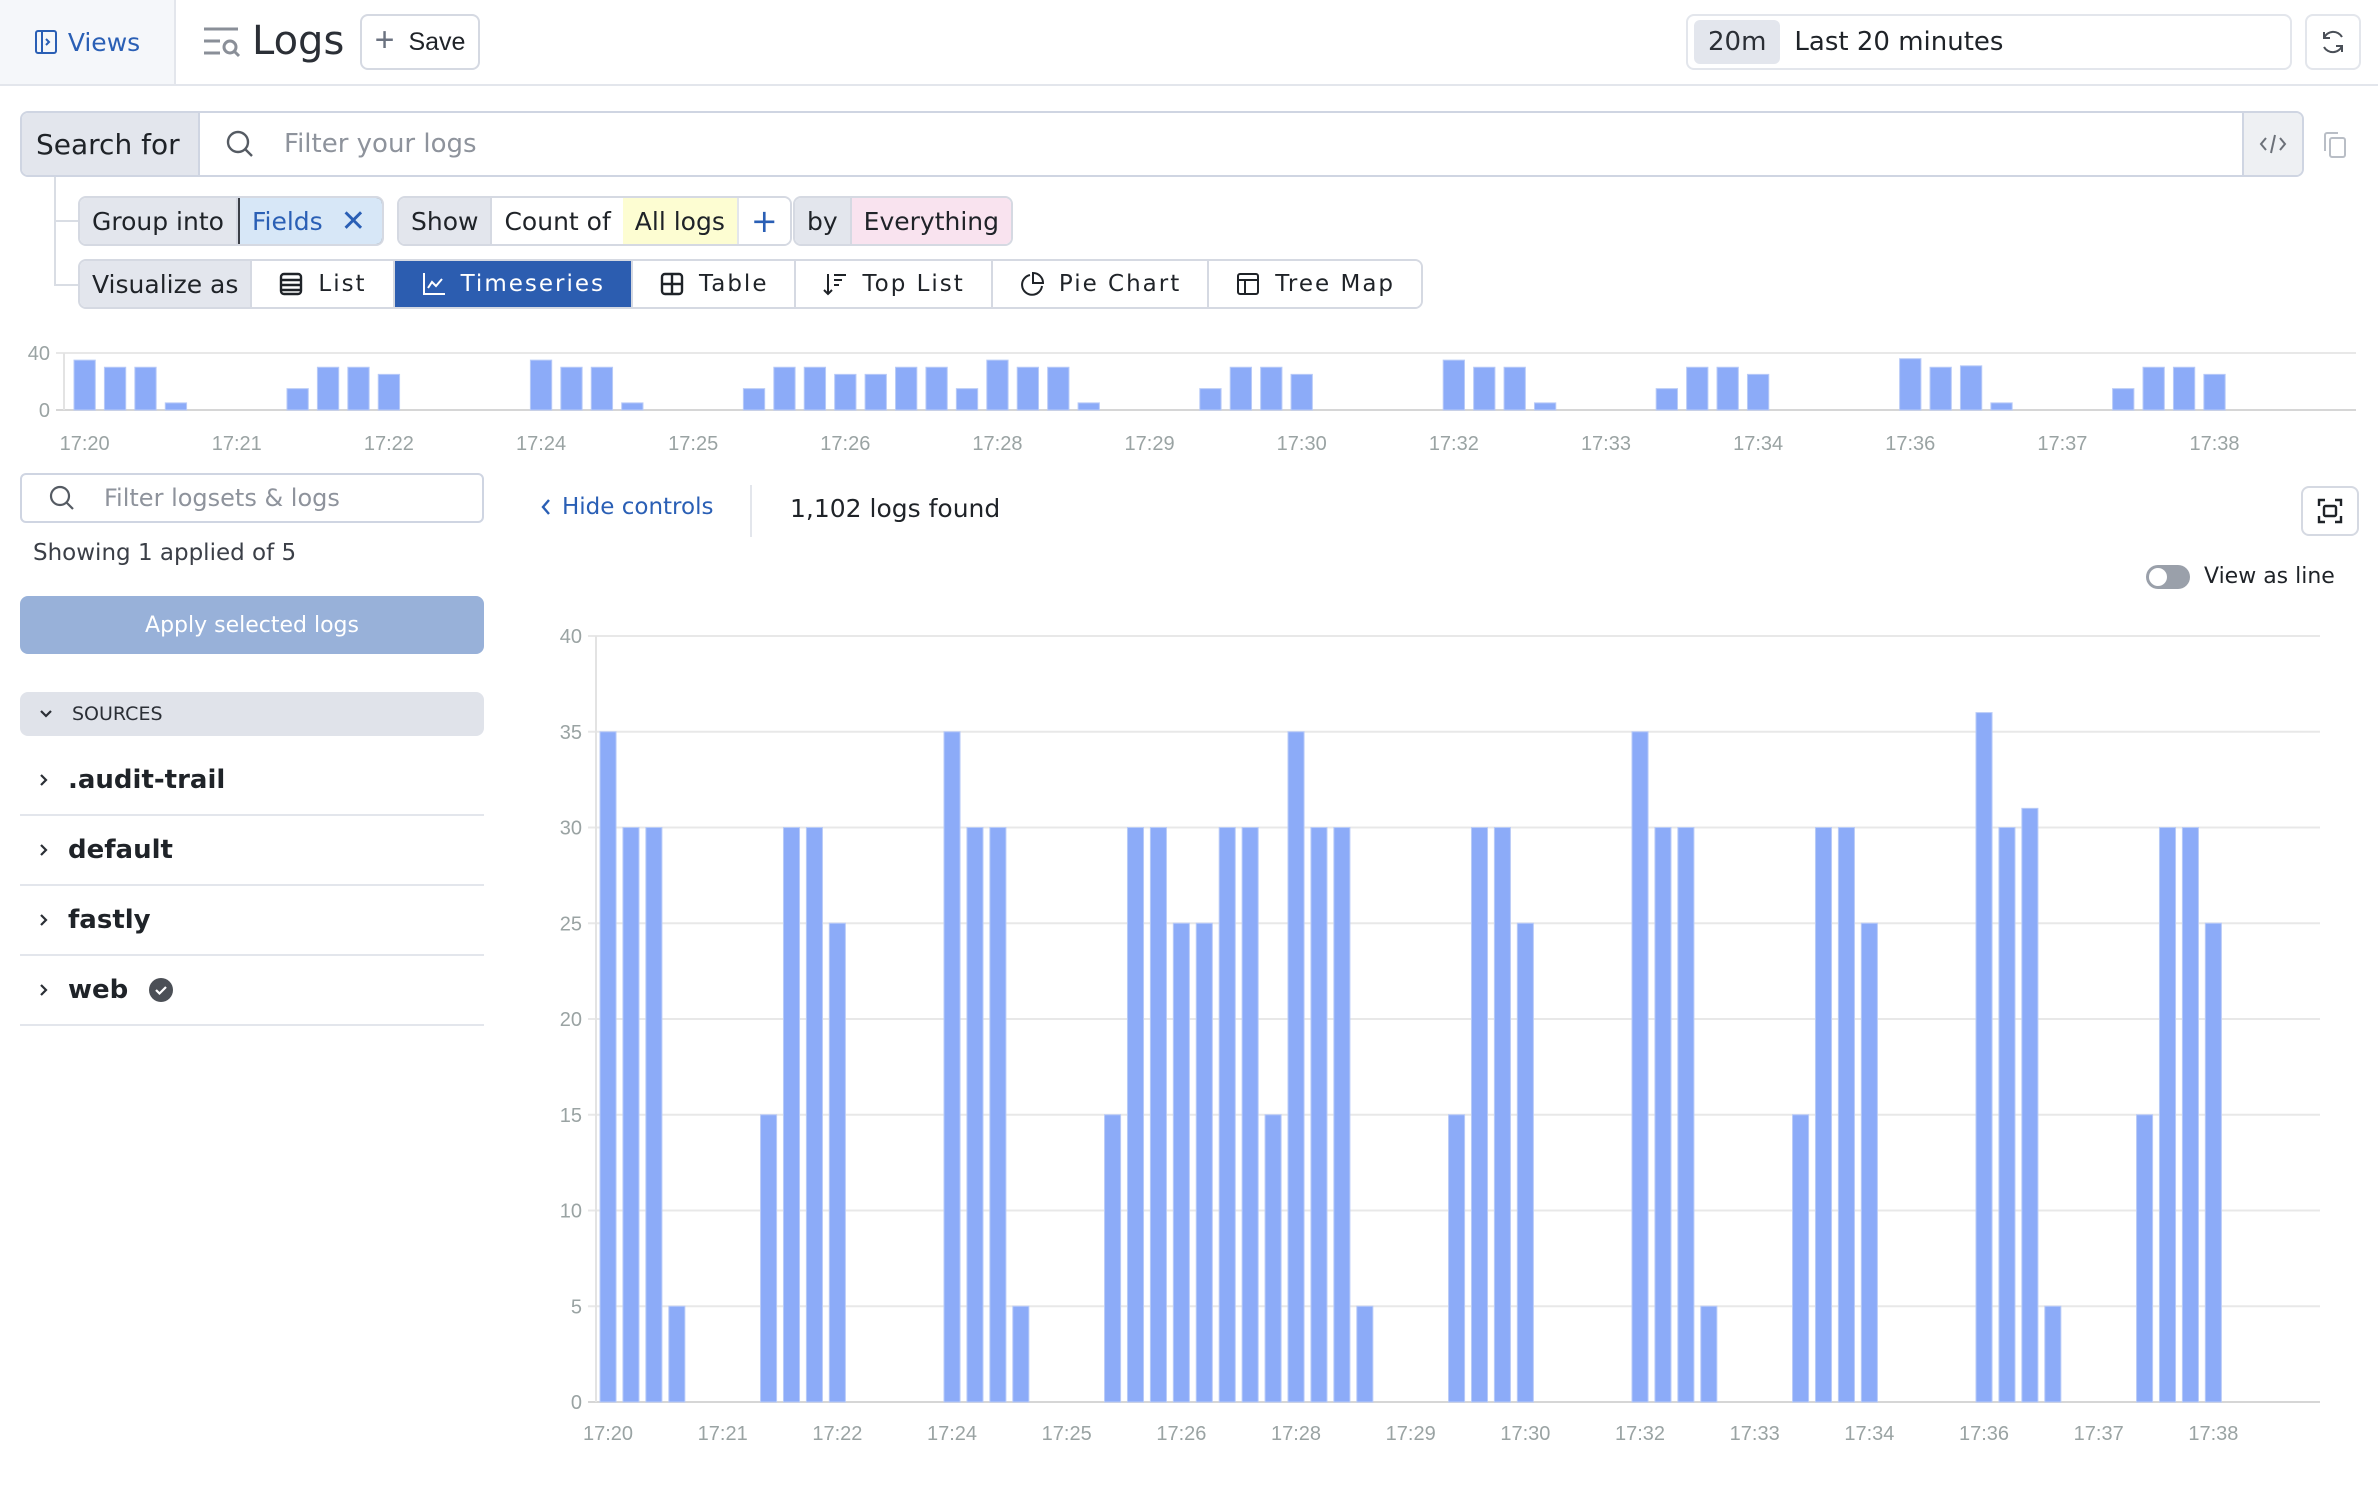 The height and width of the screenshot is (1488, 2378). What do you see at coordinates (931, 221) in the screenshot?
I see `by-everything-pill: Everything` at bounding box center [931, 221].